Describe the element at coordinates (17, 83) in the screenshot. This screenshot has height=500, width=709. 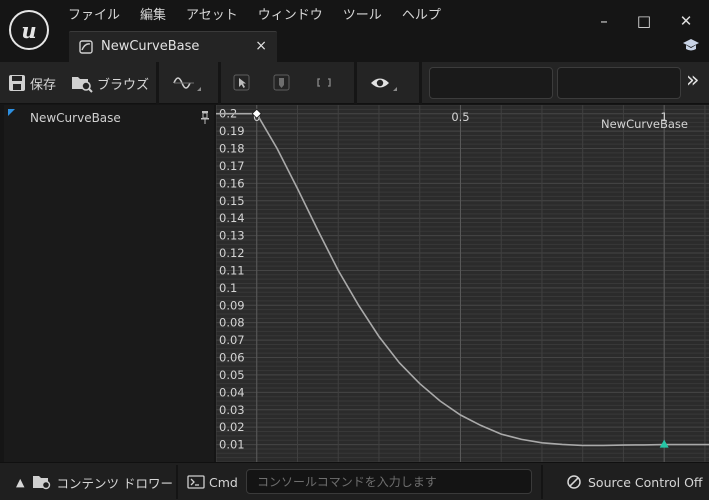
I see `save-icon` at that location.